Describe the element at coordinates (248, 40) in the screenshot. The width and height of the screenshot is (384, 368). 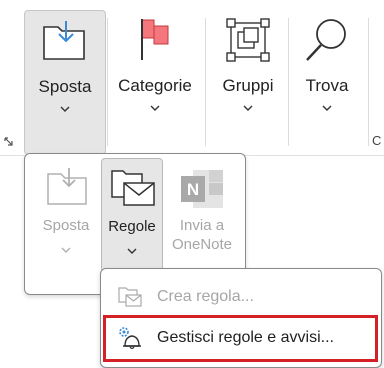
I see `group-icon` at that location.